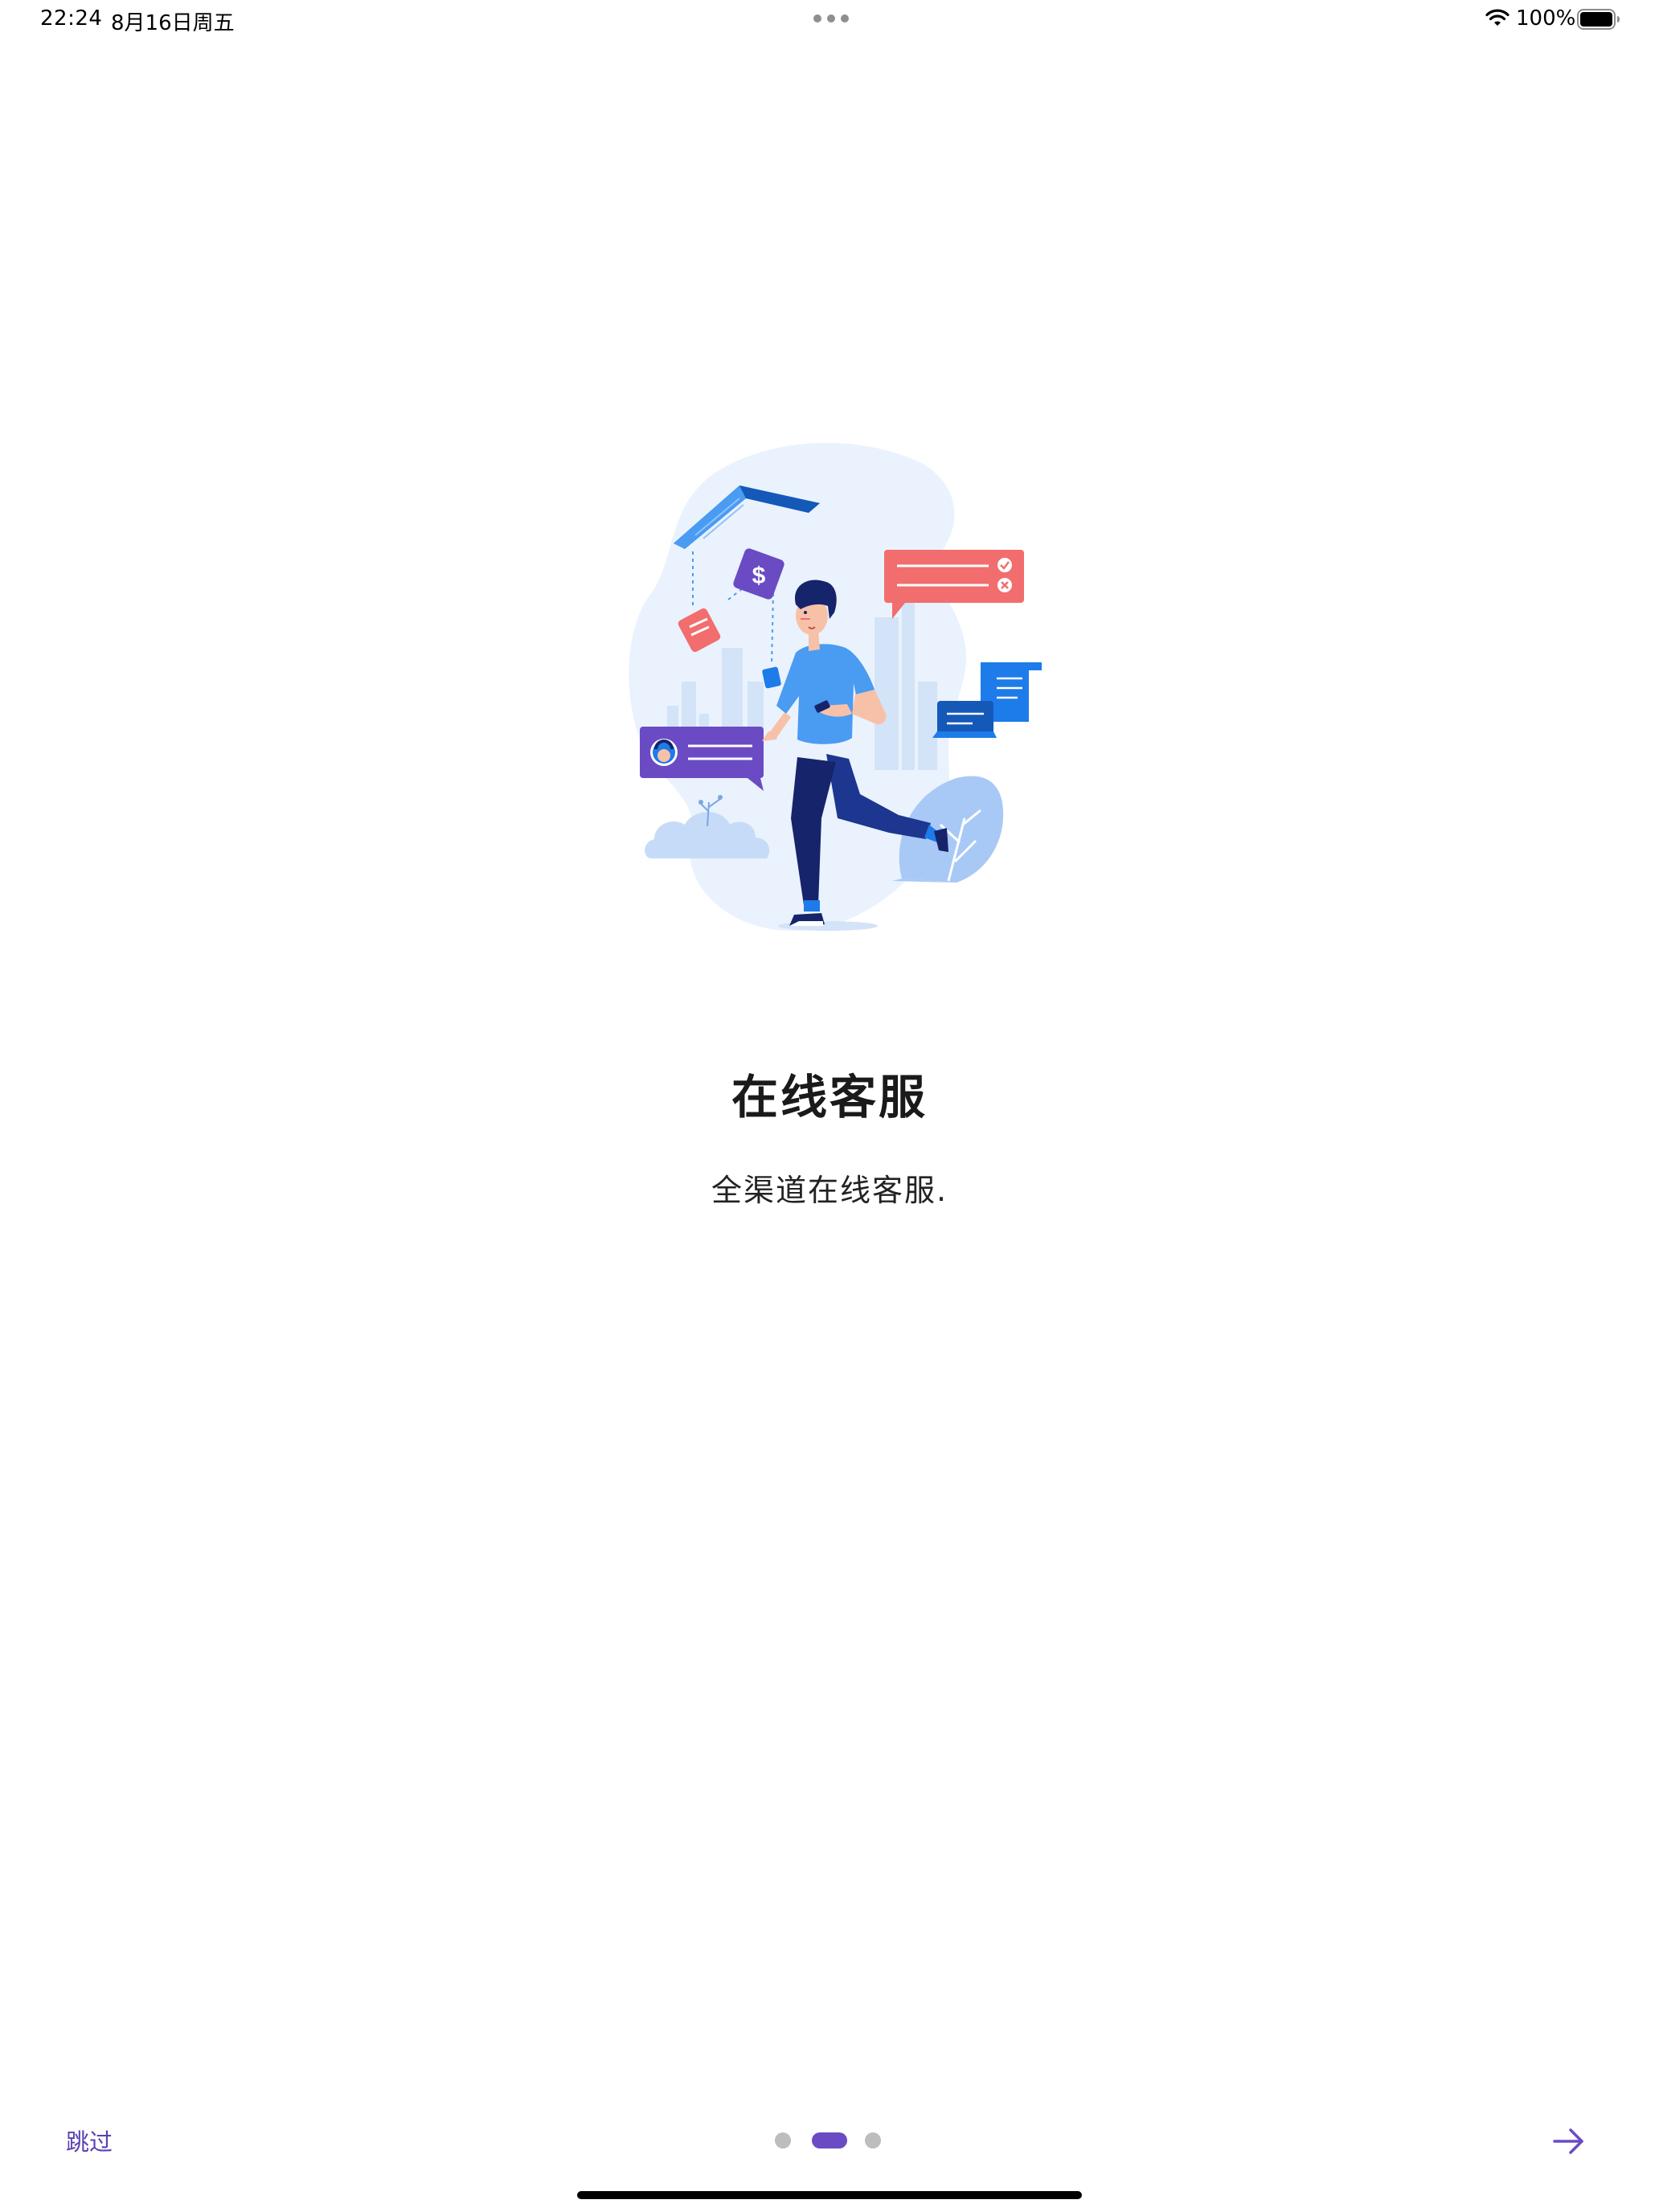  What do you see at coordinates (1546, 18) in the screenshot?
I see `battery-percent: 100%` at bounding box center [1546, 18].